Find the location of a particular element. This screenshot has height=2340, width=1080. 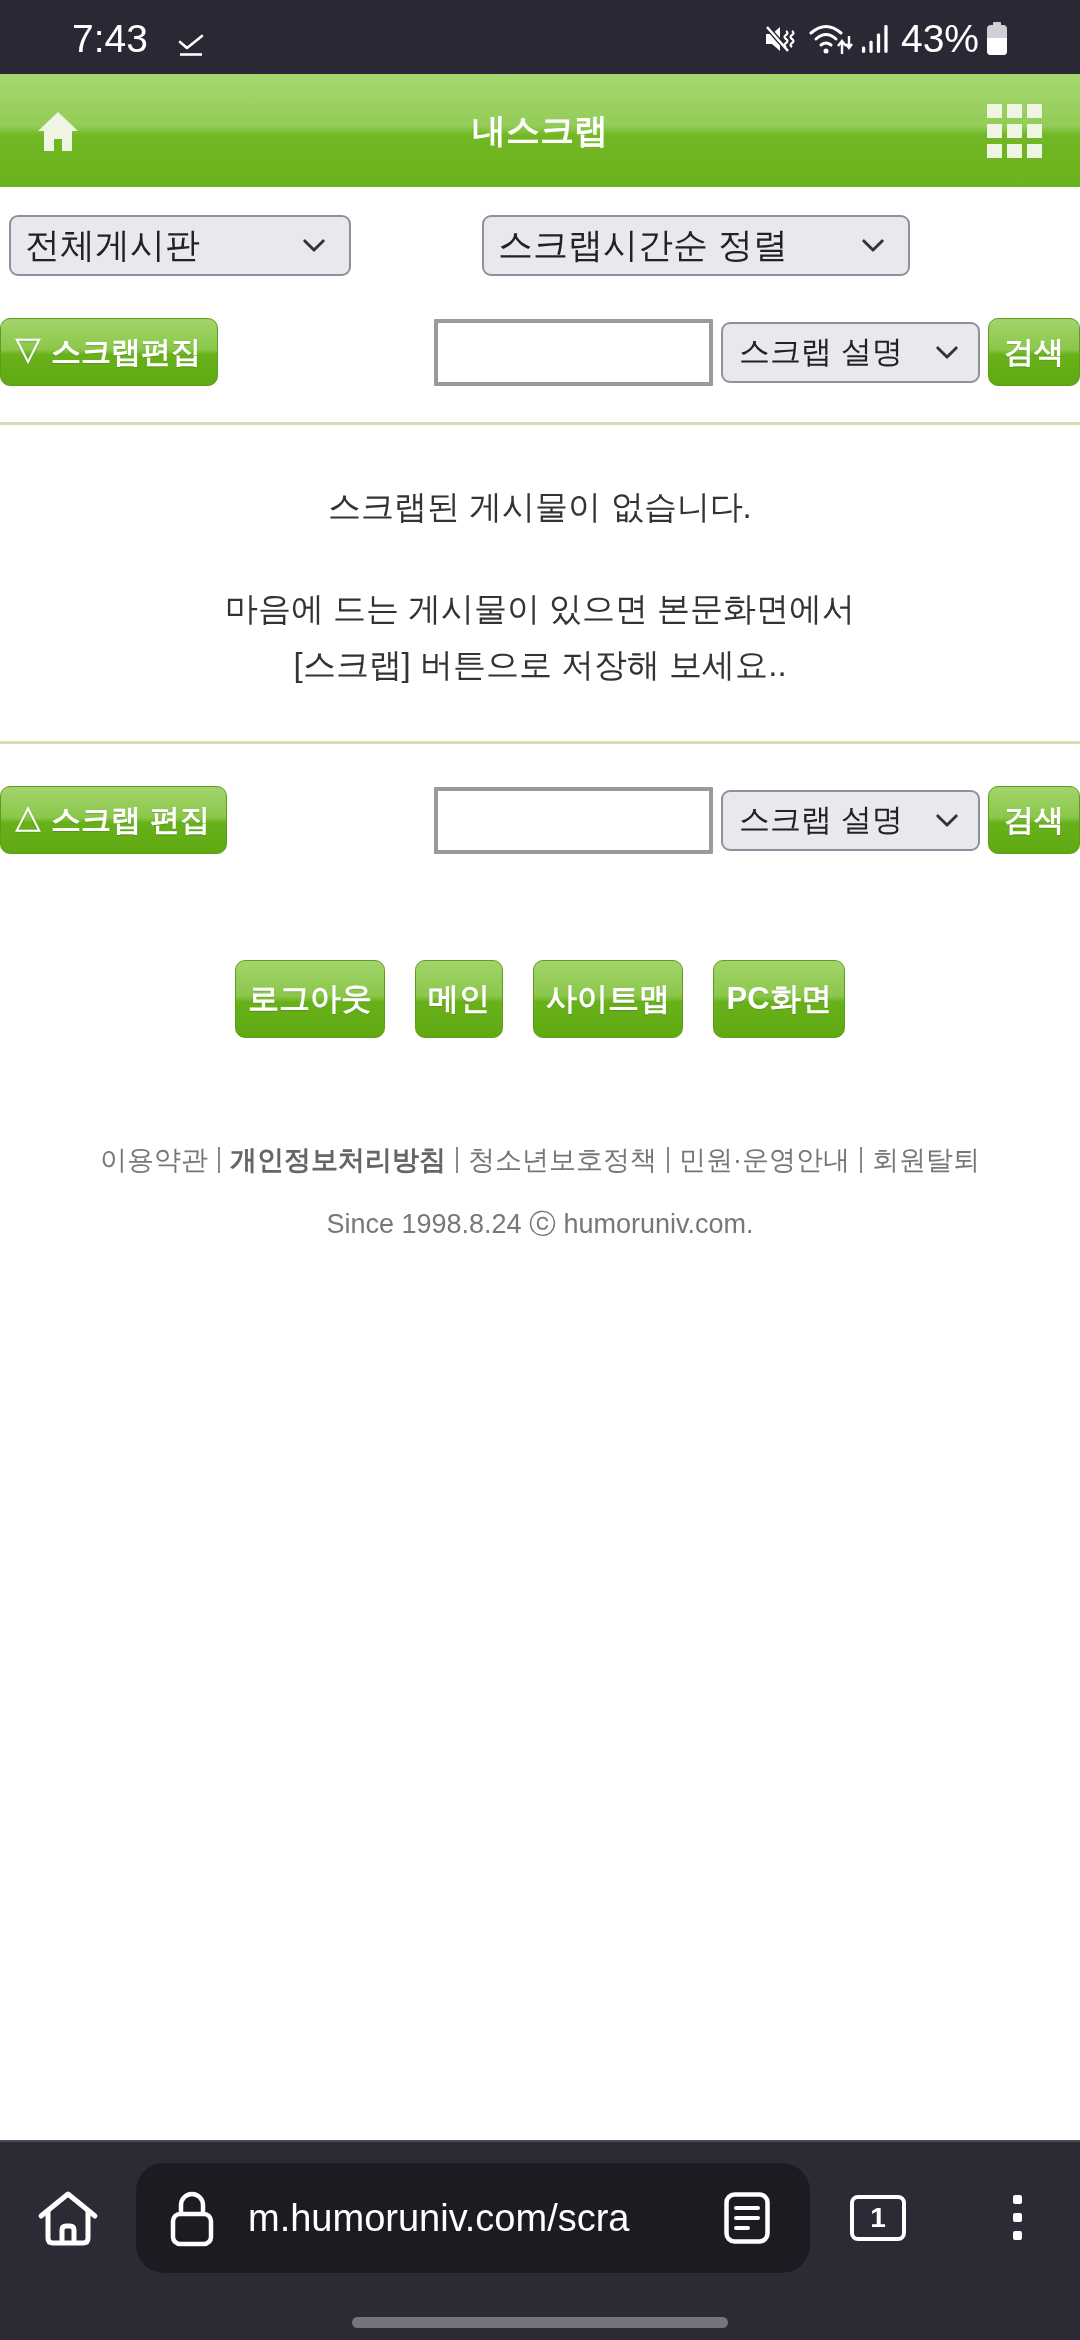

address-bar: m.humoruniv.com/scra is located at coordinates (473, 2218).